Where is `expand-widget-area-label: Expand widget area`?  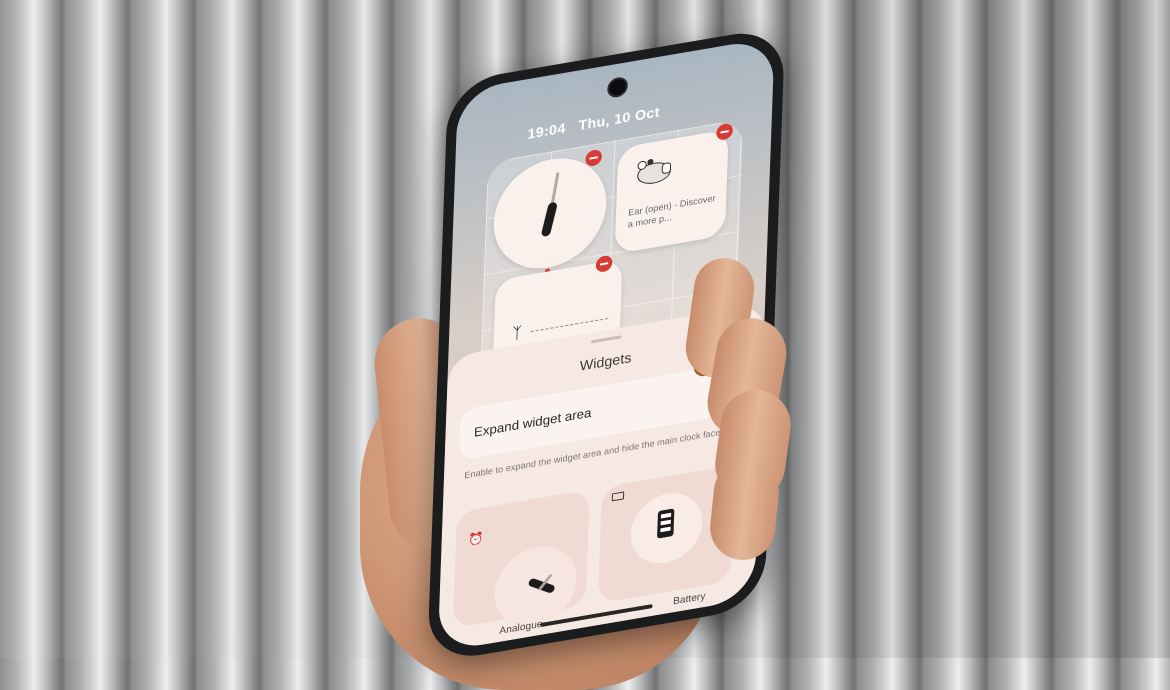
expand-widget-area-label: Expand widget area is located at coordinates (532, 422).